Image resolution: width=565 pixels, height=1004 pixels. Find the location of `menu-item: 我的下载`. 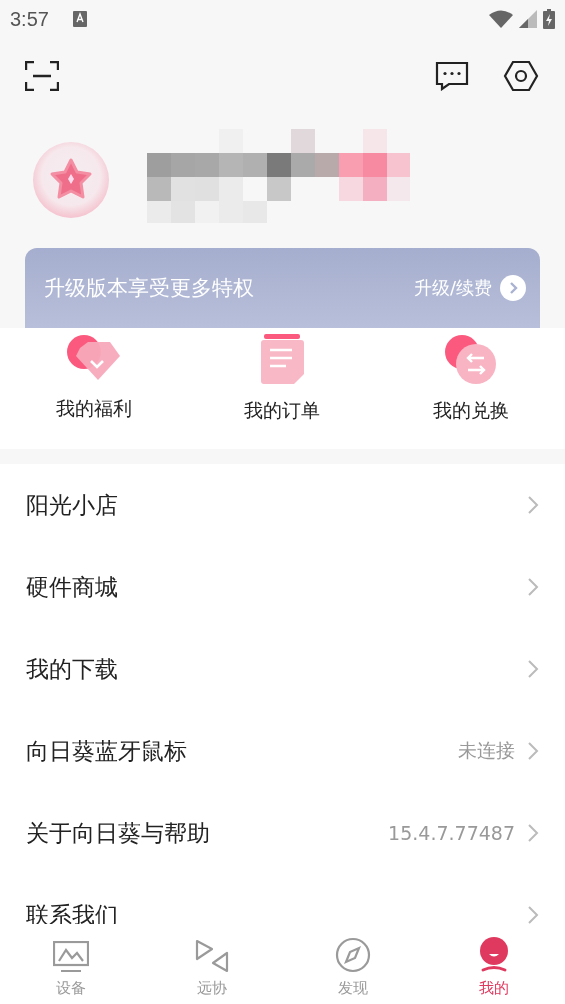

menu-item: 我的下载 is located at coordinates (282, 669).